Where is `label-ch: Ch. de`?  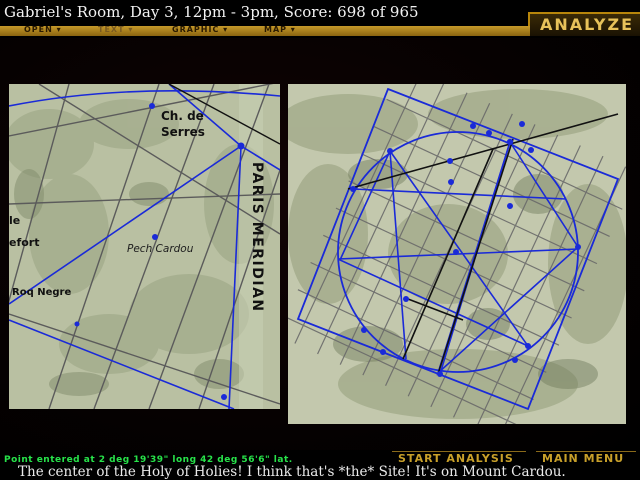
label-ch: Ch. de is located at coordinates (182, 116).